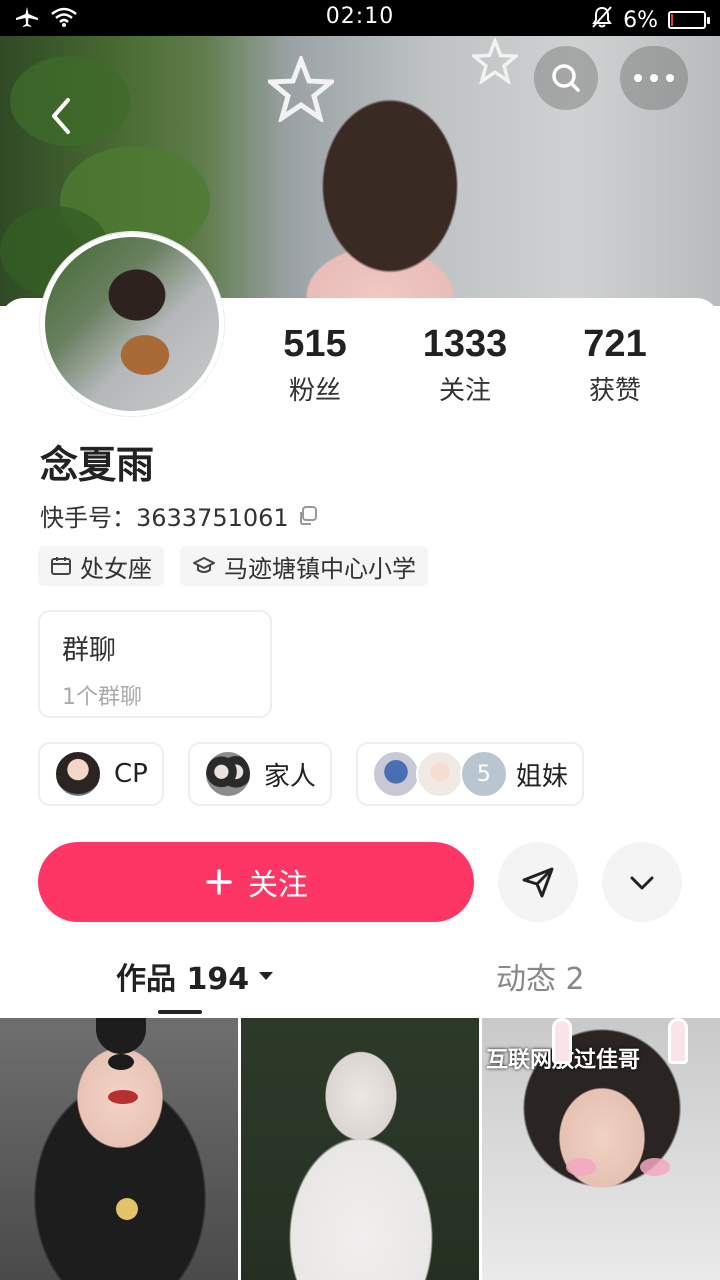  I want to click on battery-fill, so click(672, 20).